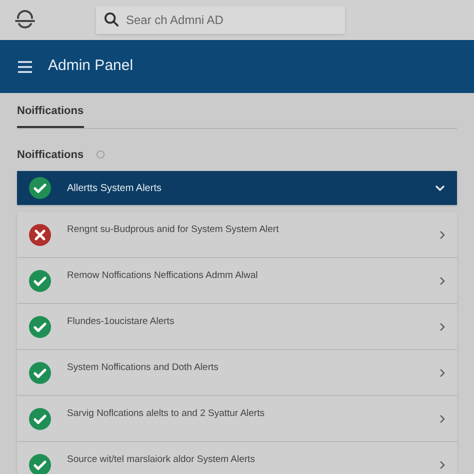  Describe the element at coordinates (166, 414) in the screenshot. I see `notification-text: Sarvig Noflcations alelts to and 2 Syattur Alerts` at that location.